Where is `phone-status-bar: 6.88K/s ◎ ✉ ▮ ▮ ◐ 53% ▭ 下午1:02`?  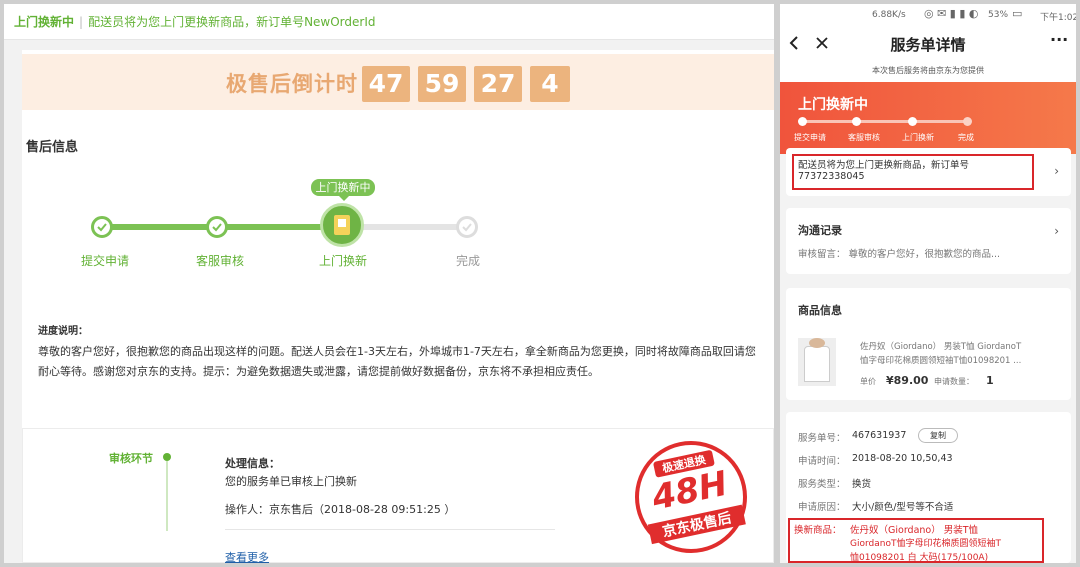
phone-status-bar: 6.88K/s ◎ ✉ ▮ ▮ ◐ 53% ▭ 下午1:02 is located at coordinates (928, 15).